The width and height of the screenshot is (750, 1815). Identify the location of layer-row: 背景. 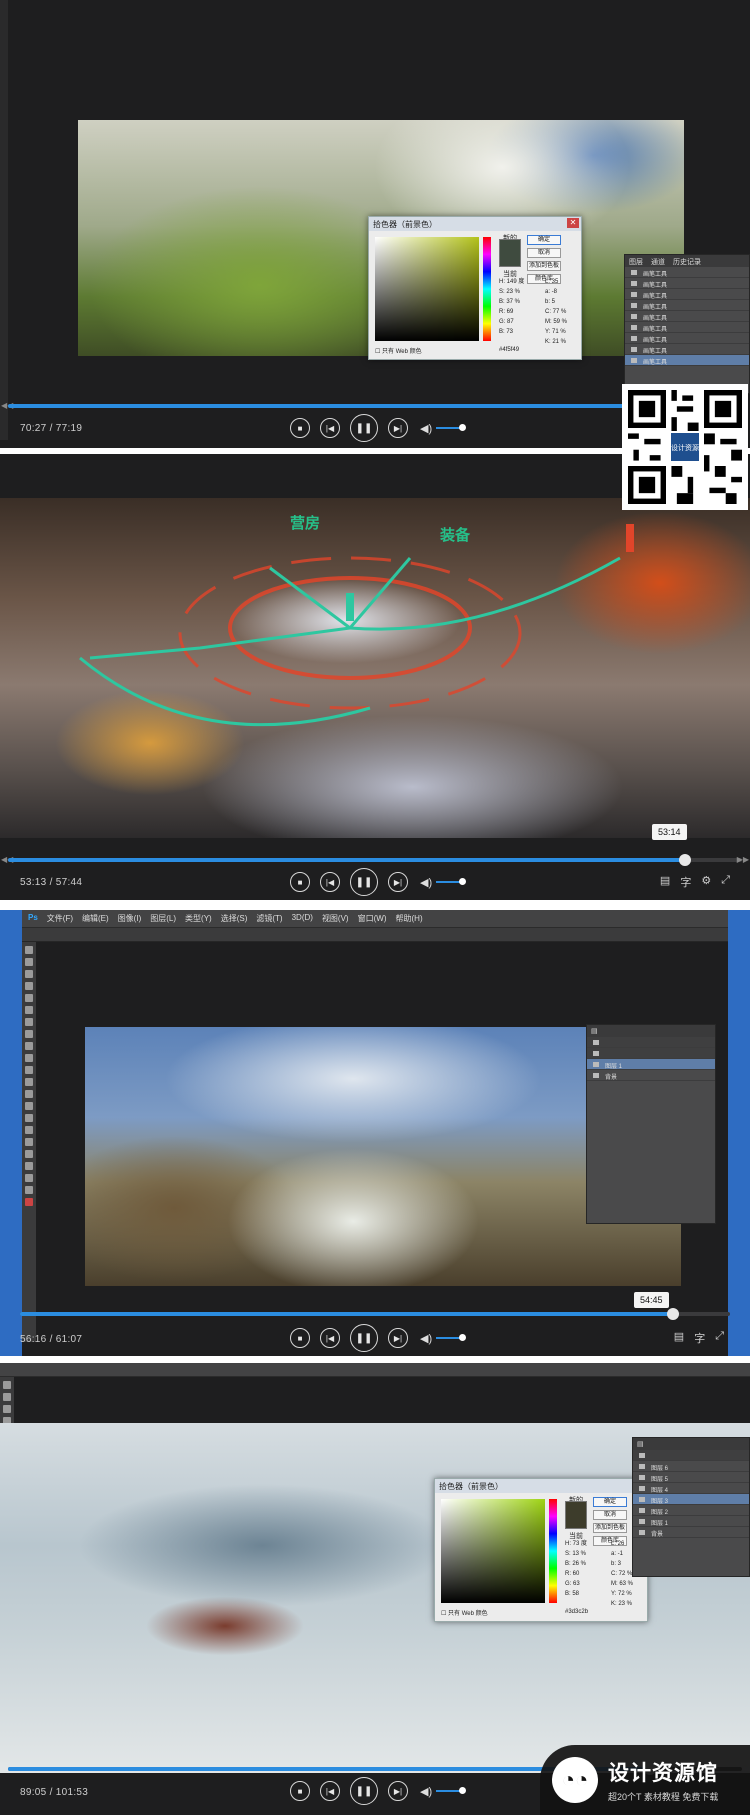
(651, 1075).